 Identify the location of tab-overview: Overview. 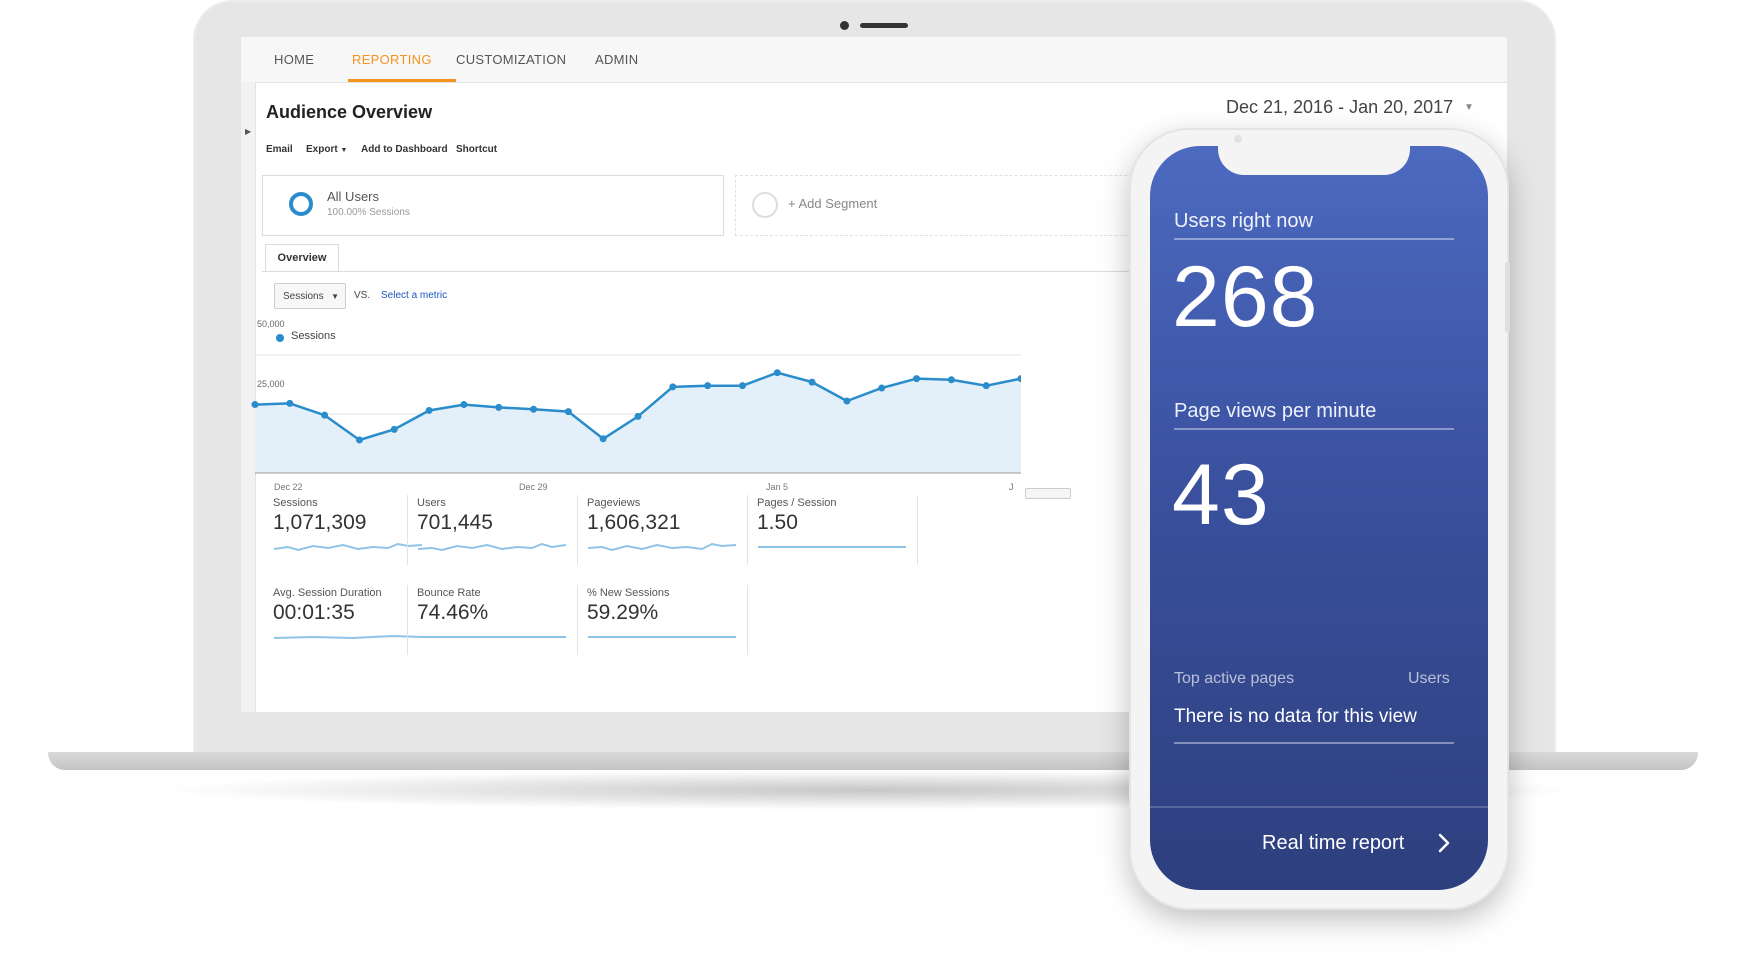
(302, 258).